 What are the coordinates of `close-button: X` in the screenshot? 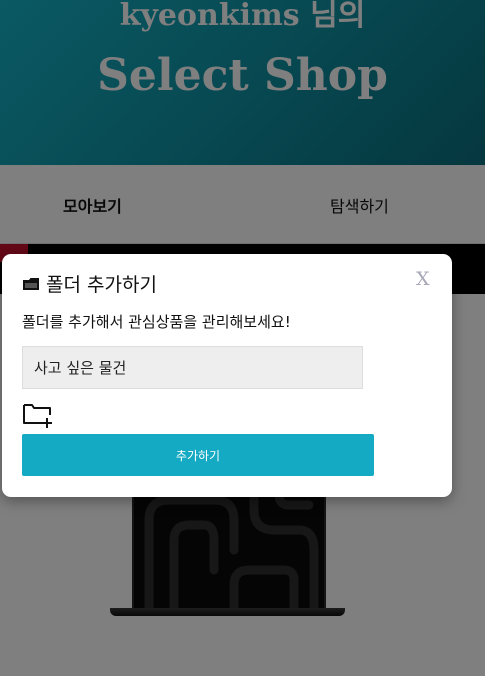 It's located at (423, 279).